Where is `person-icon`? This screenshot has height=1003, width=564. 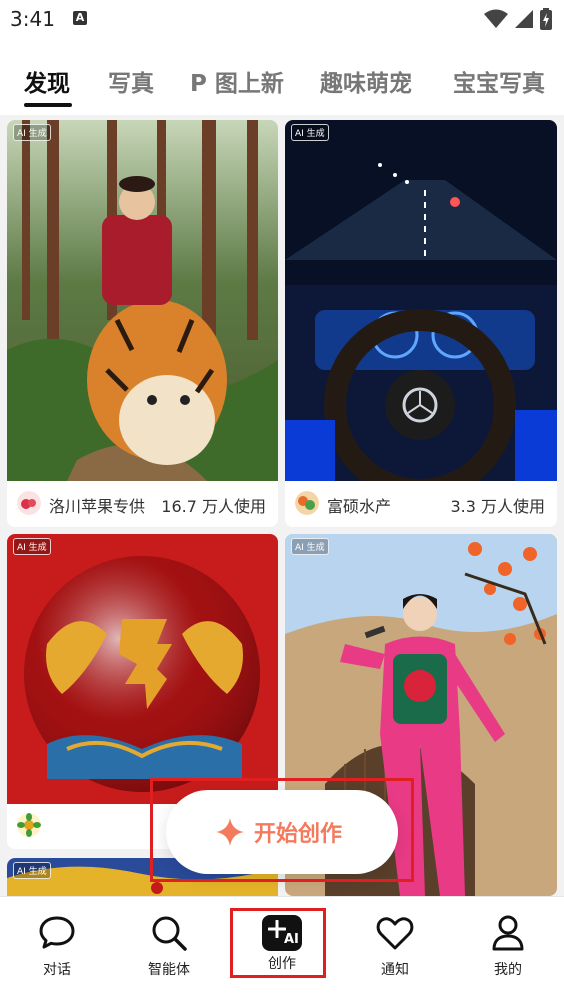
person-icon is located at coordinates (508, 933).